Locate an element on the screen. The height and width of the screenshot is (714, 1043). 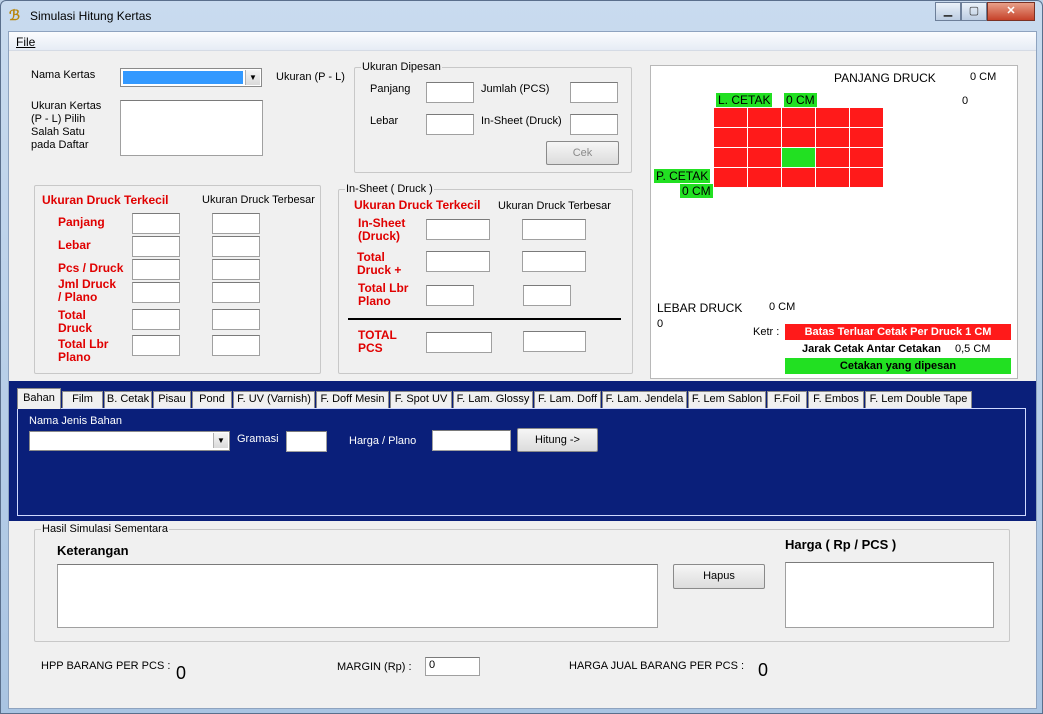
jumlah-pcs-input is located at coordinates (594, 92).